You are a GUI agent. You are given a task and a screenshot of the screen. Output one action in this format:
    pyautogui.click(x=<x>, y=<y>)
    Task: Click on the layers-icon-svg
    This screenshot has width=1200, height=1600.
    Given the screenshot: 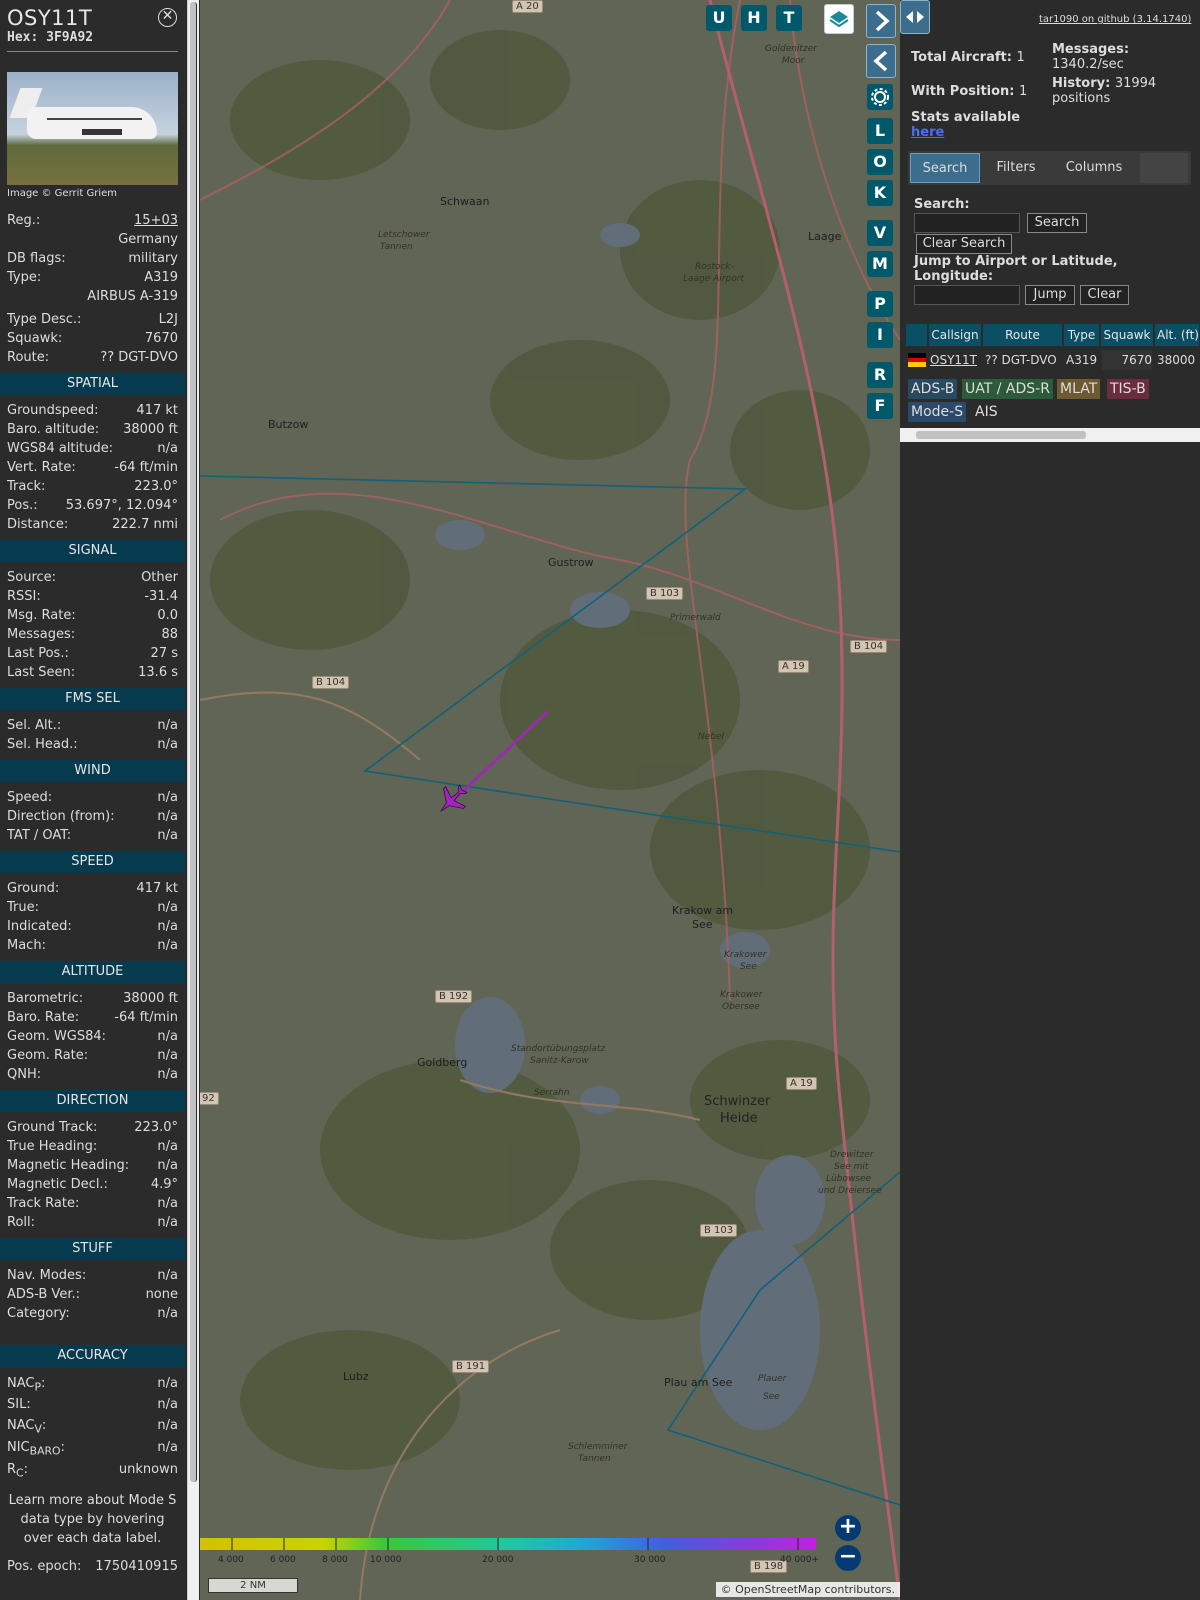 What is the action you would take?
    pyautogui.click(x=839, y=19)
    